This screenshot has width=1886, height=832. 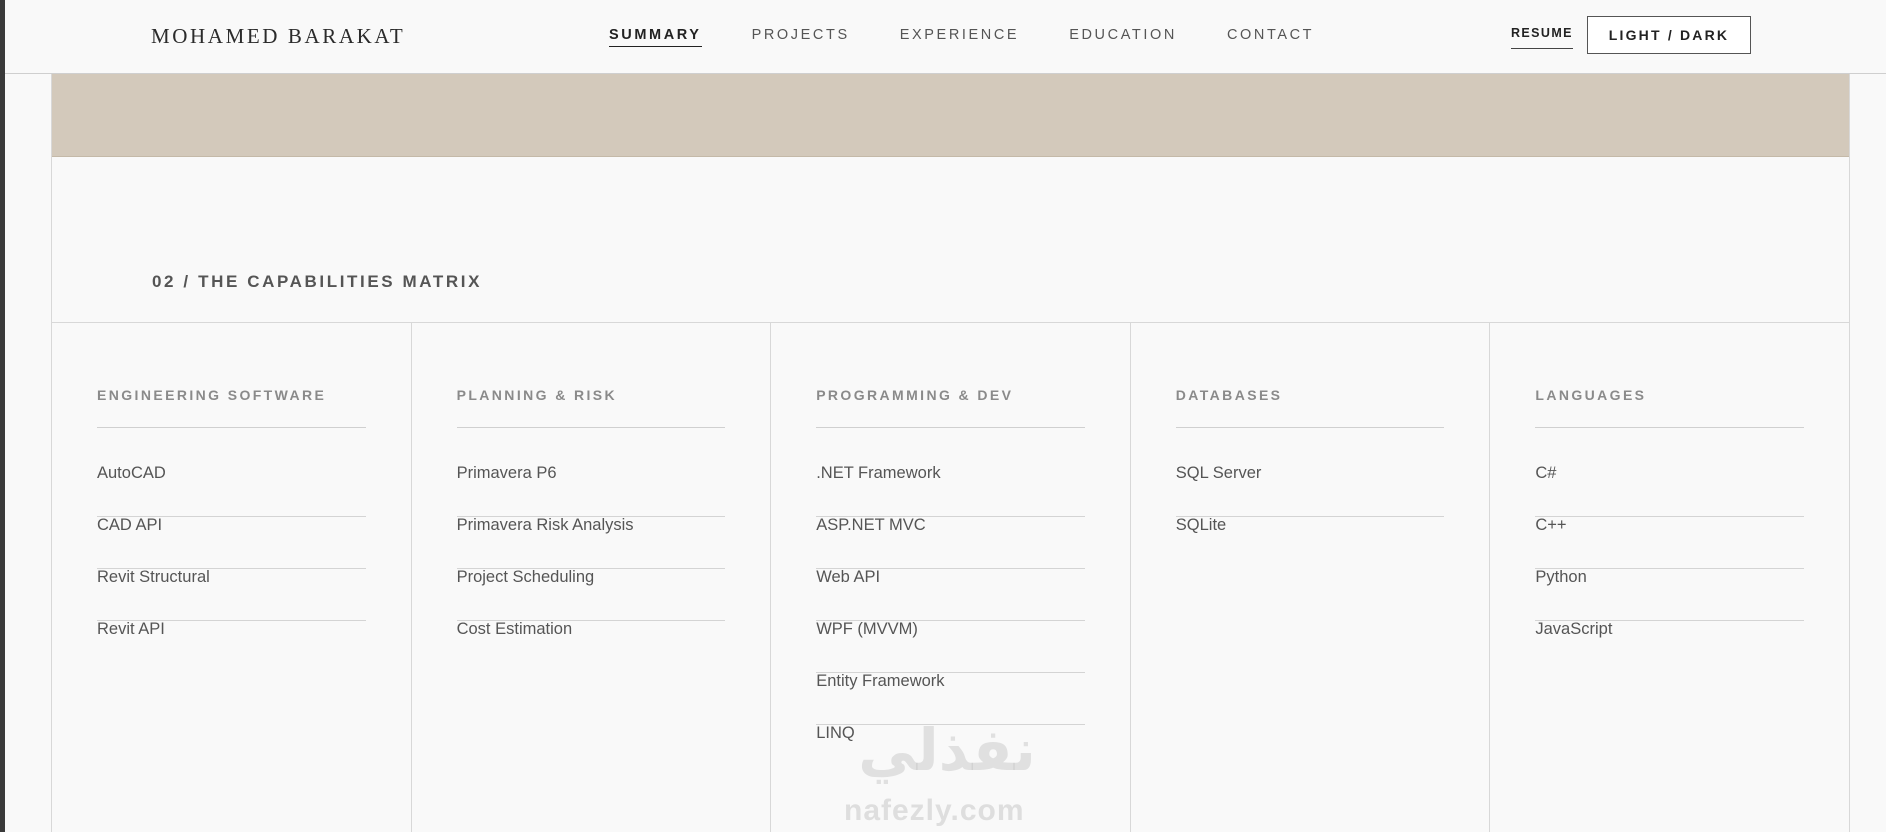 What do you see at coordinates (950, 407) in the screenshot?
I see `column-heading: PROGRAMMING & DEV` at bounding box center [950, 407].